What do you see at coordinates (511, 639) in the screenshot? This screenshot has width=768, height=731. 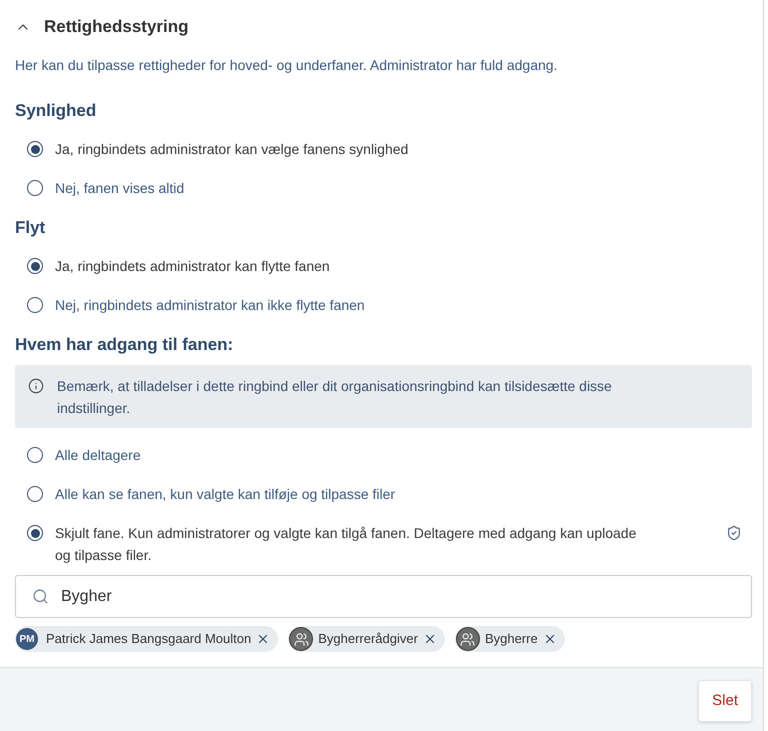 I see `chip-label: Bygherre` at bounding box center [511, 639].